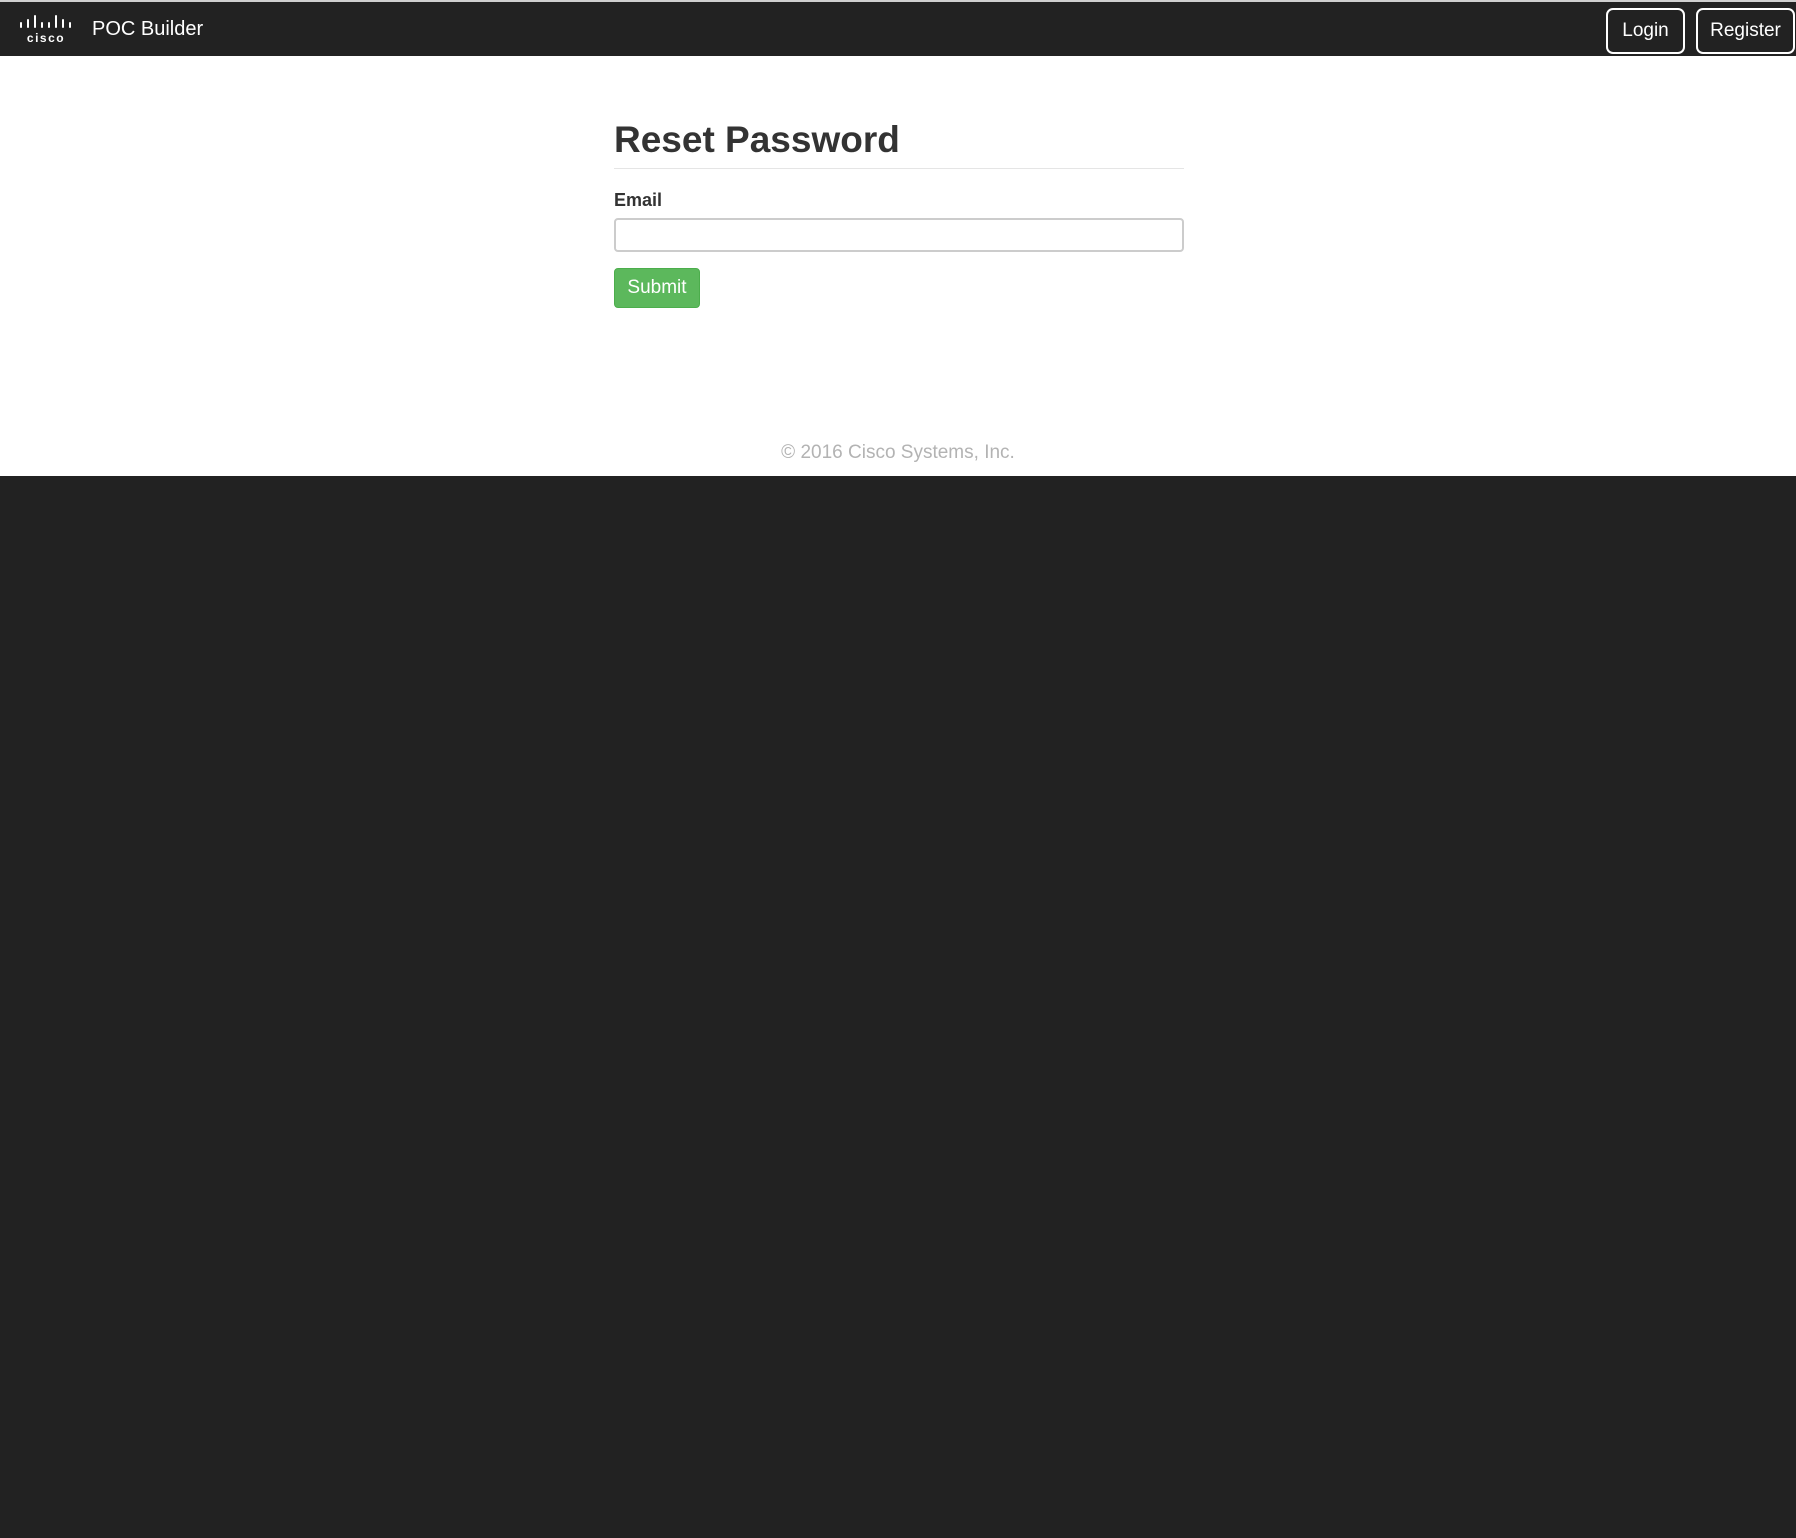 Image resolution: width=1796 pixels, height=1538 pixels. I want to click on login-button: Login, so click(1645, 31).